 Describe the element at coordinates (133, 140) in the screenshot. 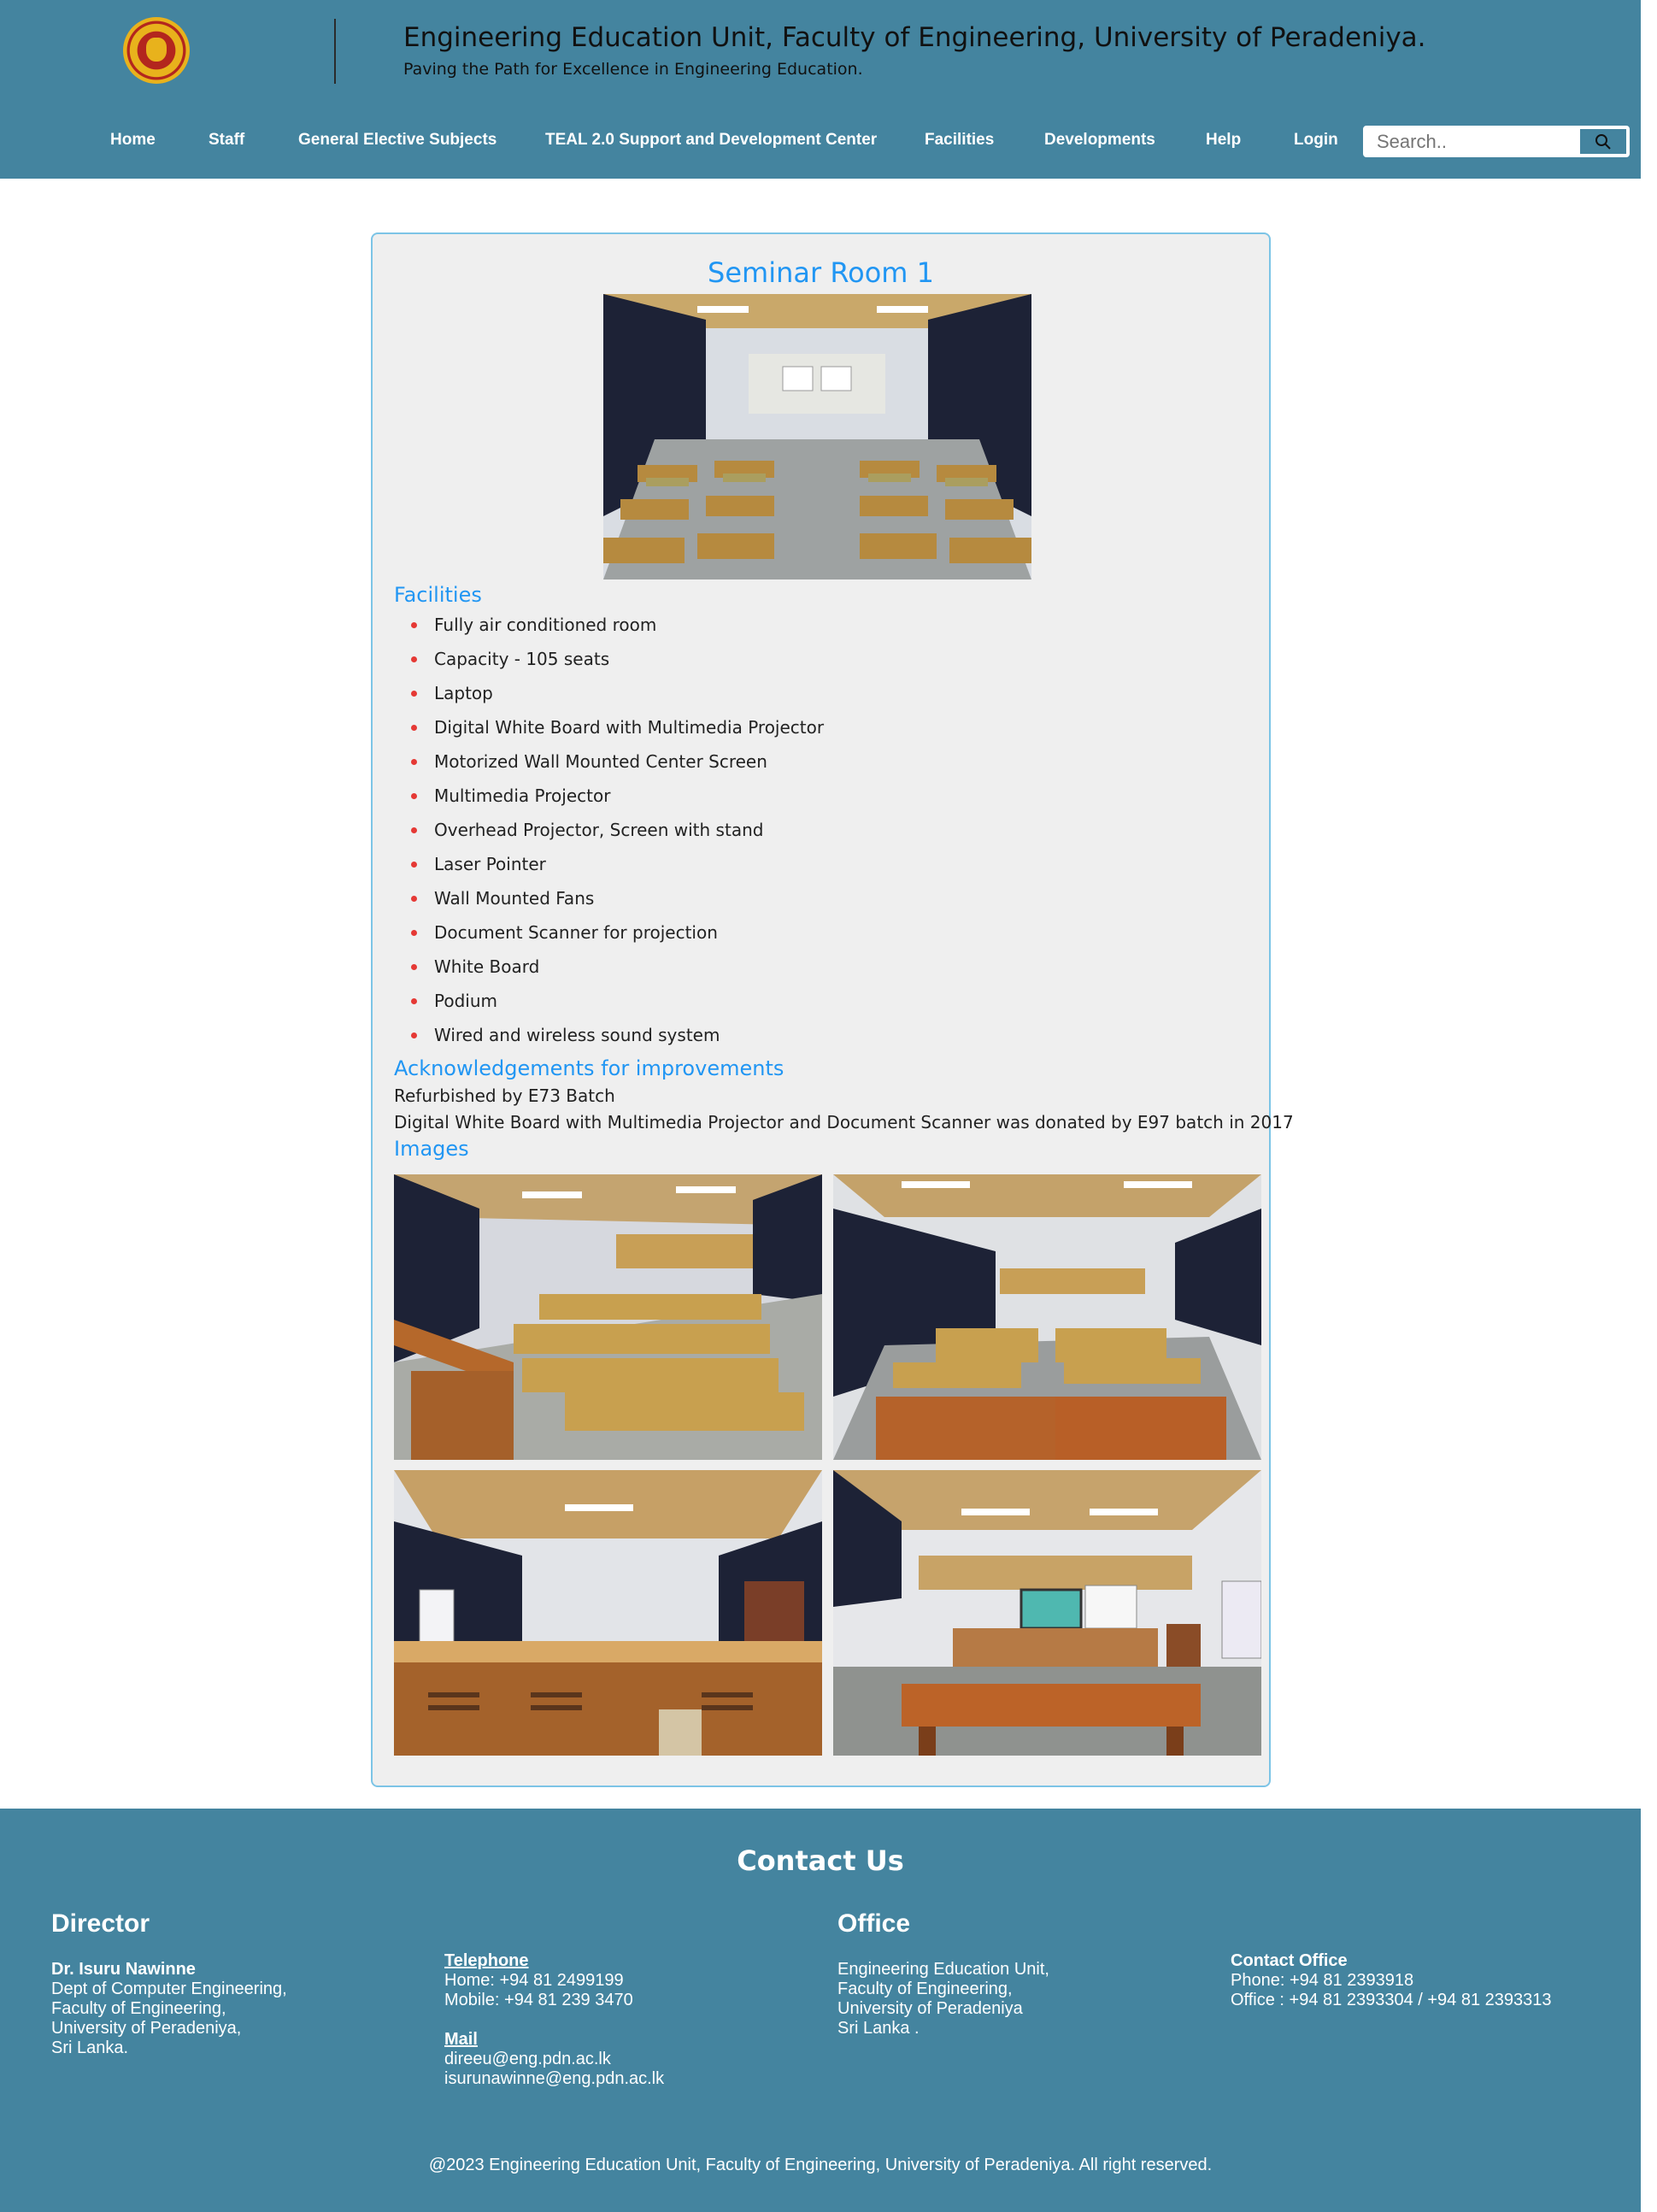

I see `nav-item-home: Home` at that location.